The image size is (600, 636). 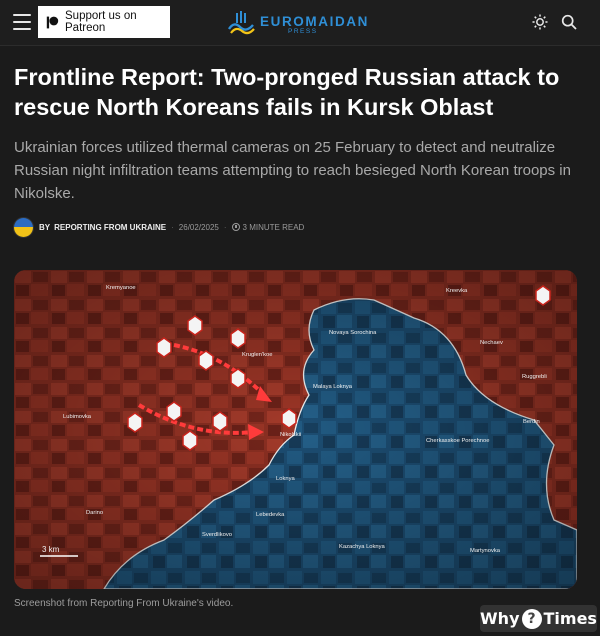 What do you see at coordinates (540, 22) in the screenshot?
I see `theme-toggle-sun-icon` at bounding box center [540, 22].